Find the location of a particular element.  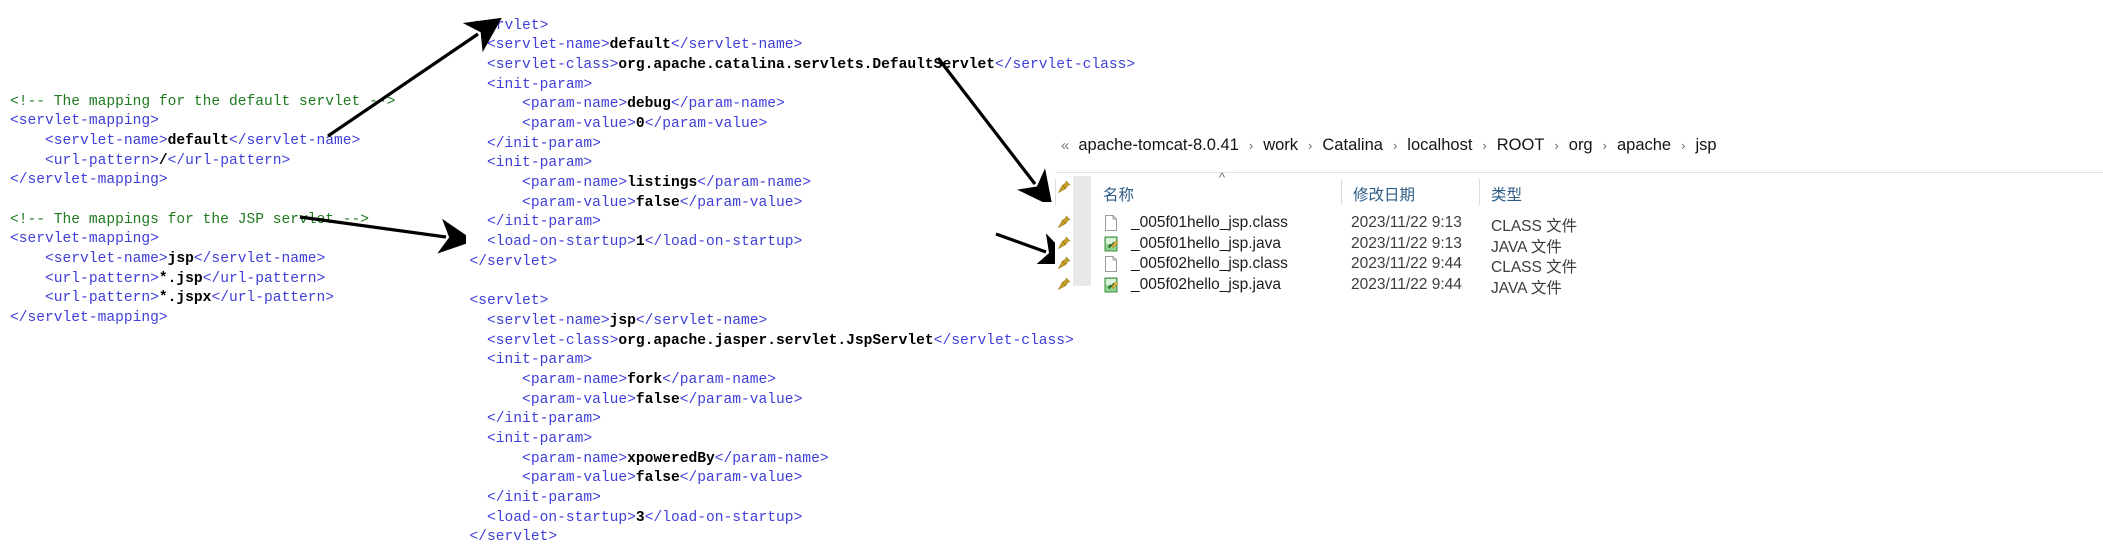

java-file-icon is located at coordinates (1111, 243).